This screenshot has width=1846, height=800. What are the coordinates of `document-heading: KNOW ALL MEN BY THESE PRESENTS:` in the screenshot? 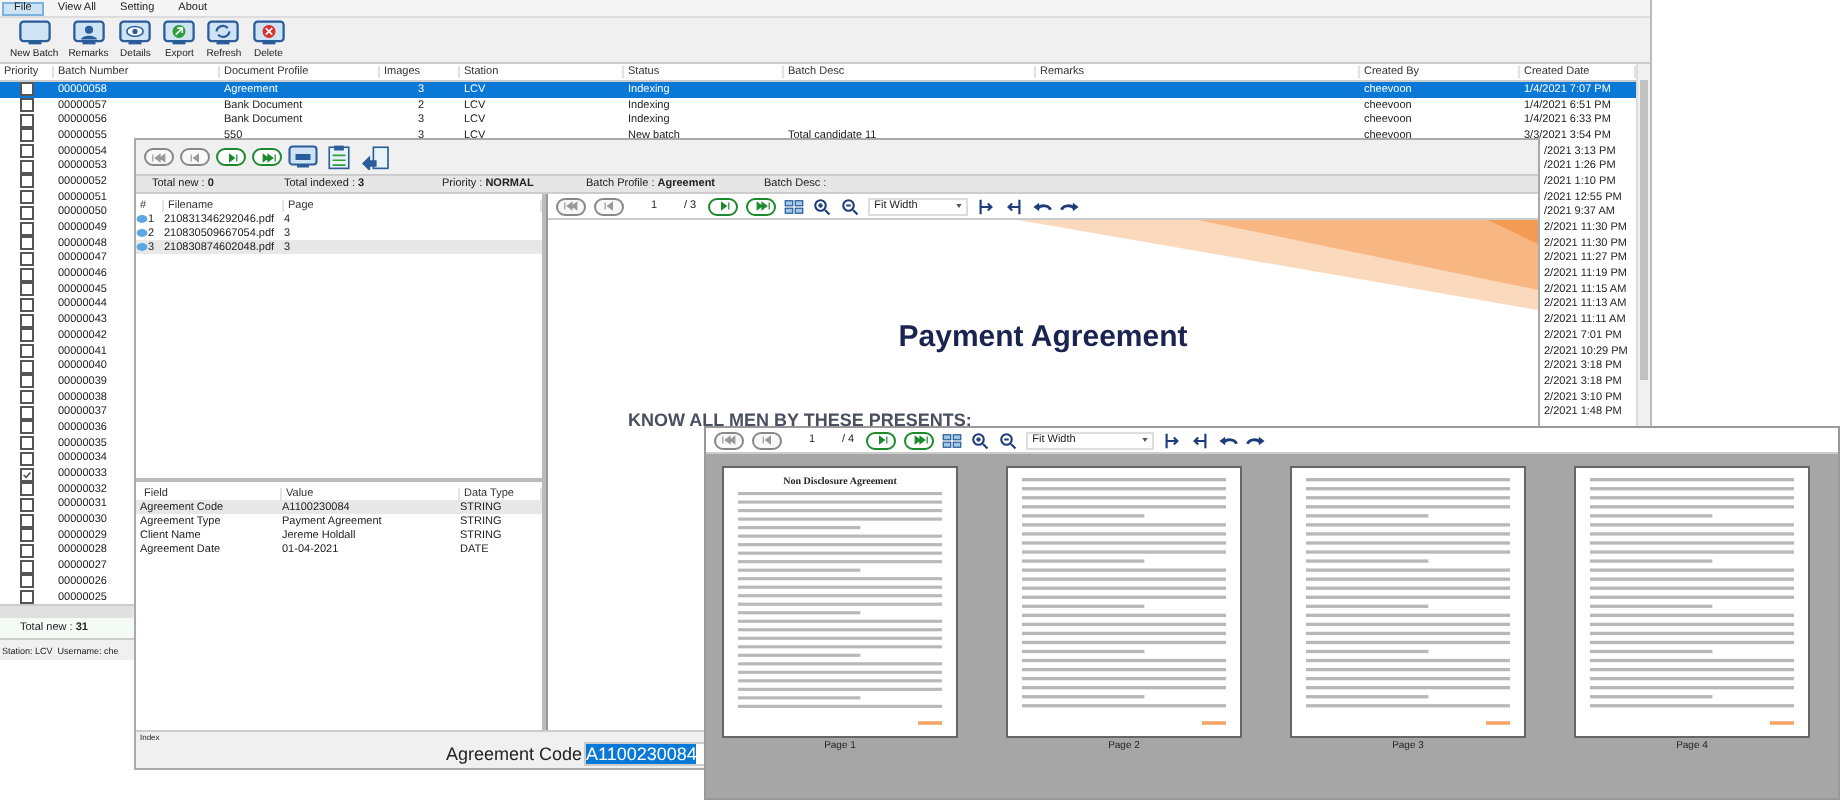 It's located at (800, 420).